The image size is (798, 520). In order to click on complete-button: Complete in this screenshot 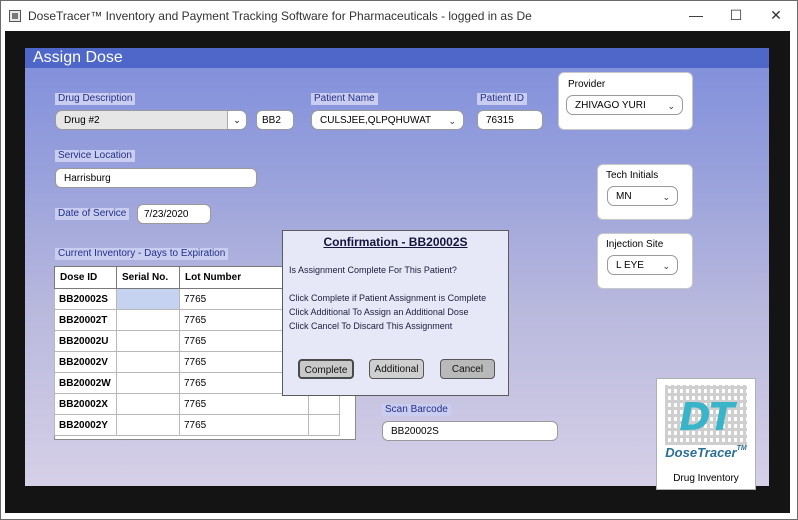, I will do `click(326, 369)`.